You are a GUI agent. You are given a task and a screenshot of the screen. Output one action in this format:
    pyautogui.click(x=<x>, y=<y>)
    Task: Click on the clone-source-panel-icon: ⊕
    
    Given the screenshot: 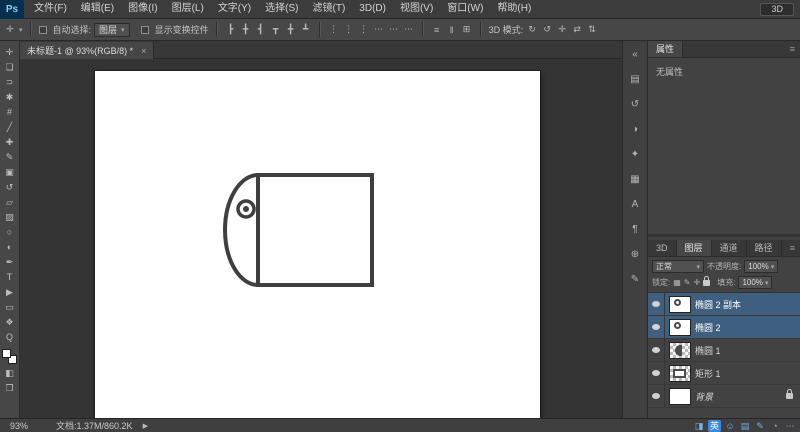 What is the action you would take?
    pyautogui.click(x=635, y=254)
    